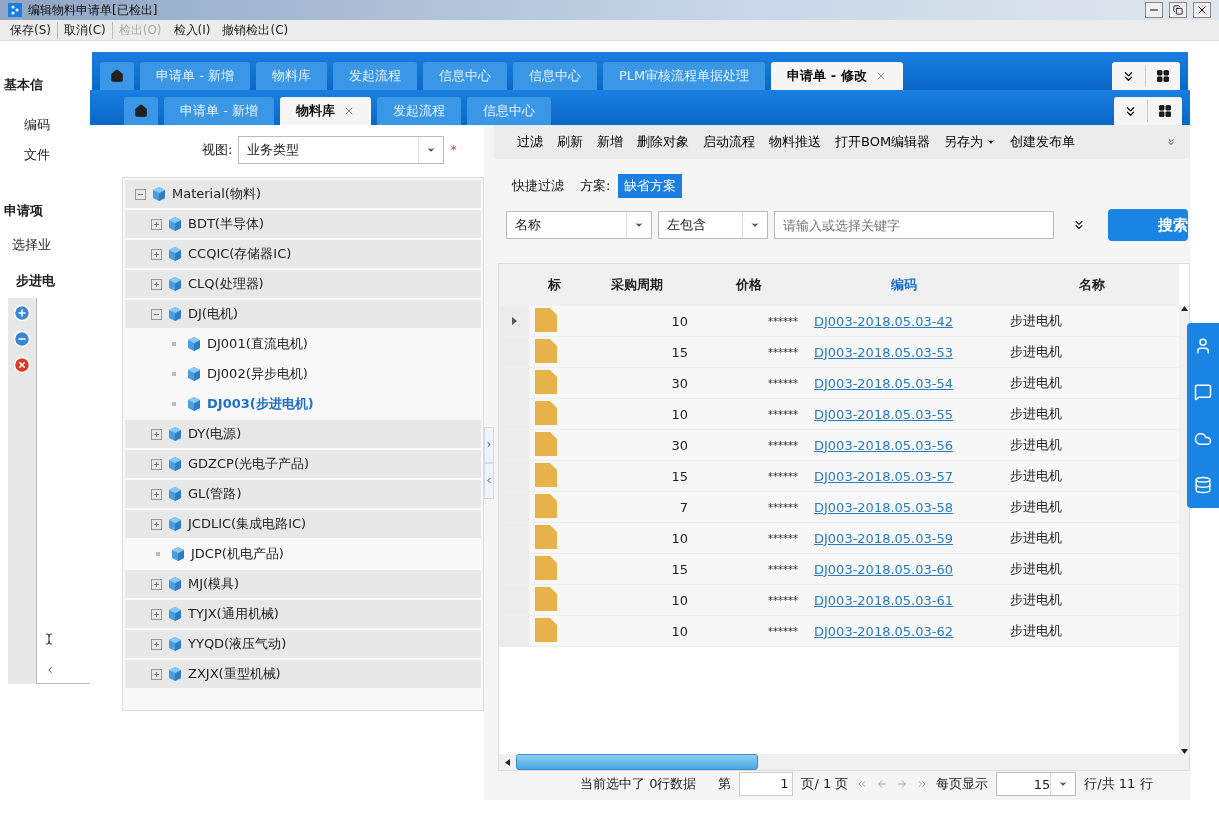  What do you see at coordinates (713, 225) in the screenshot?
I see `operator-select: 左包含` at bounding box center [713, 225].